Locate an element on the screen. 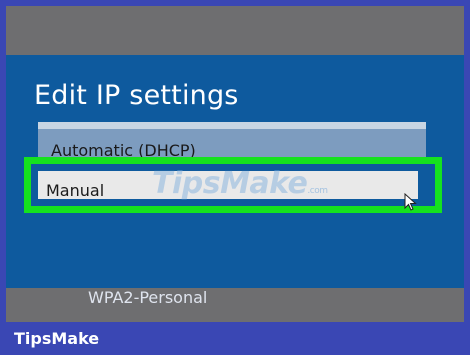 This screenshot has height=355, width=470. watermark: TipsMake.com is located at coordinates (240, 183).